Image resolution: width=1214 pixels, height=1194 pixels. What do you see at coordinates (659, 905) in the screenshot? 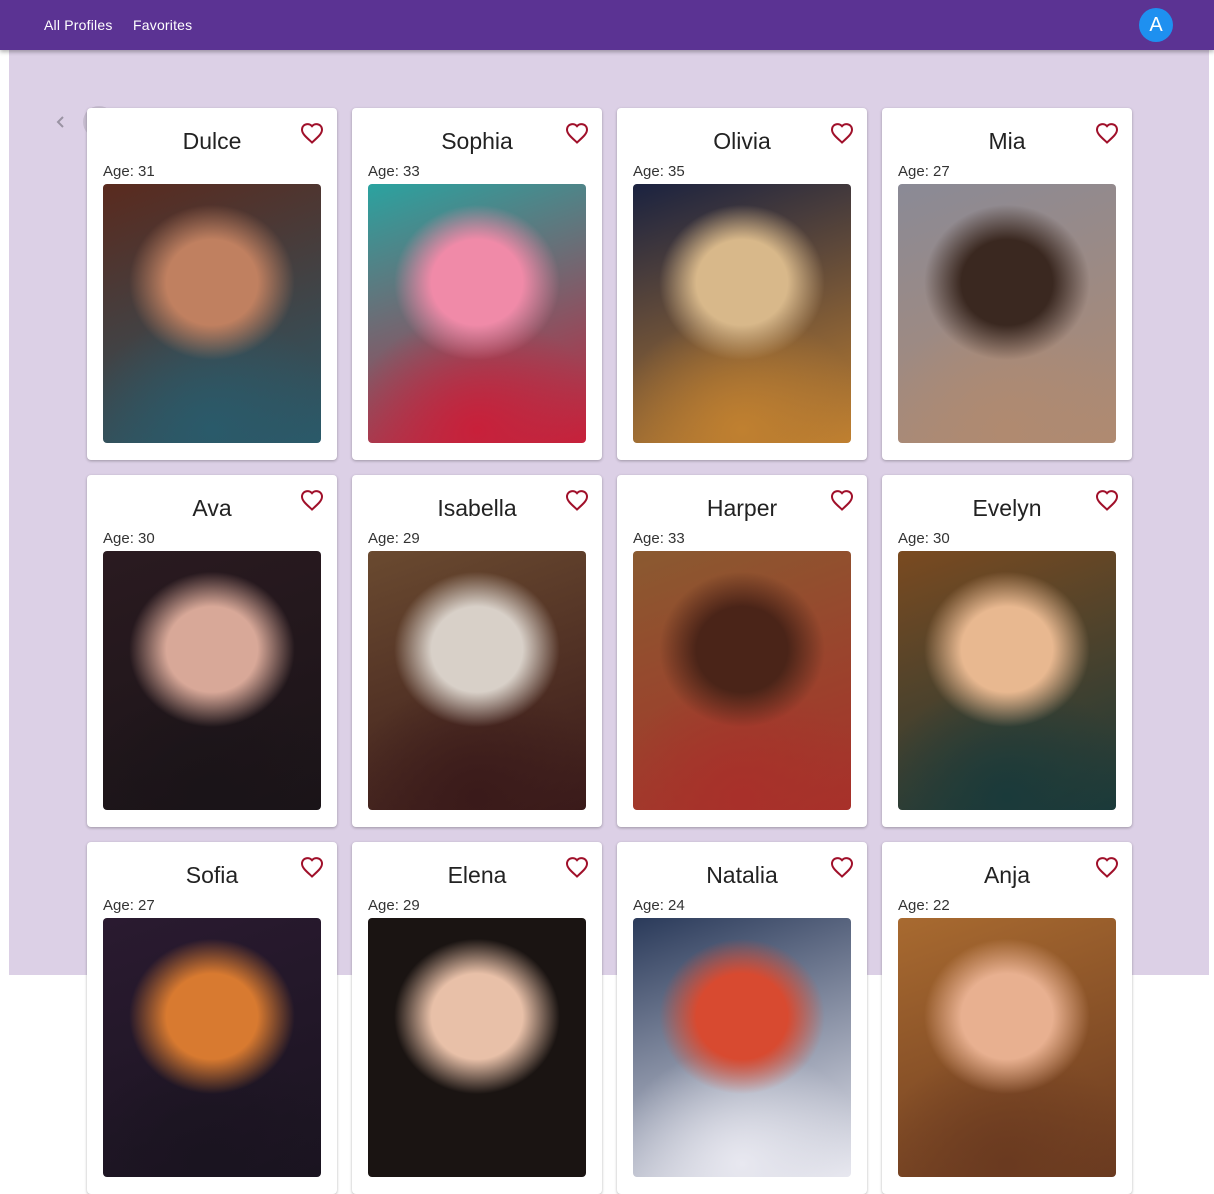
I see `profile-age: Age: 24` at bounding box center [659, 905].